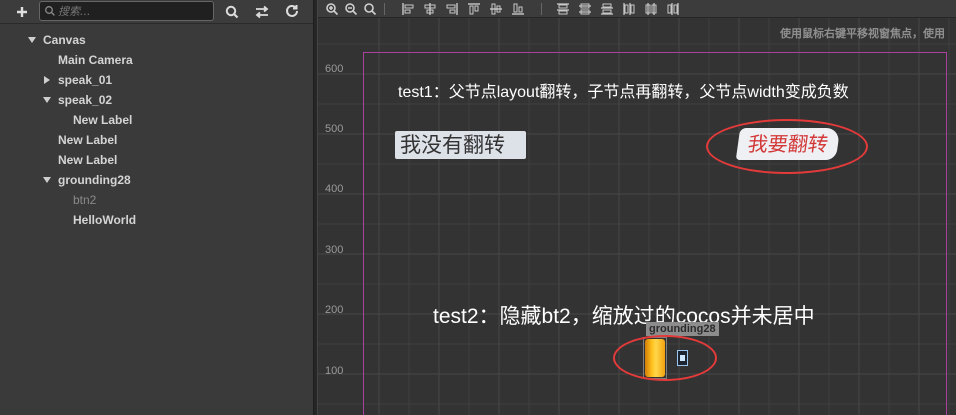 The height and width of the screenshot is (415, 956). What do you see at coordinates (334, 371) in the screenshot?
I see `ruler-tick-label: 100` at bounding box center [334, 371].